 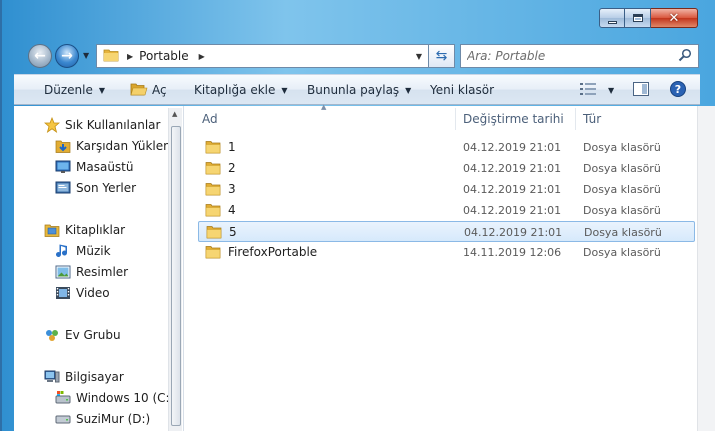 What do you see at coordinates (567, 56) in the screenshot?
I see `search-input` at bounding box center [567, 56].